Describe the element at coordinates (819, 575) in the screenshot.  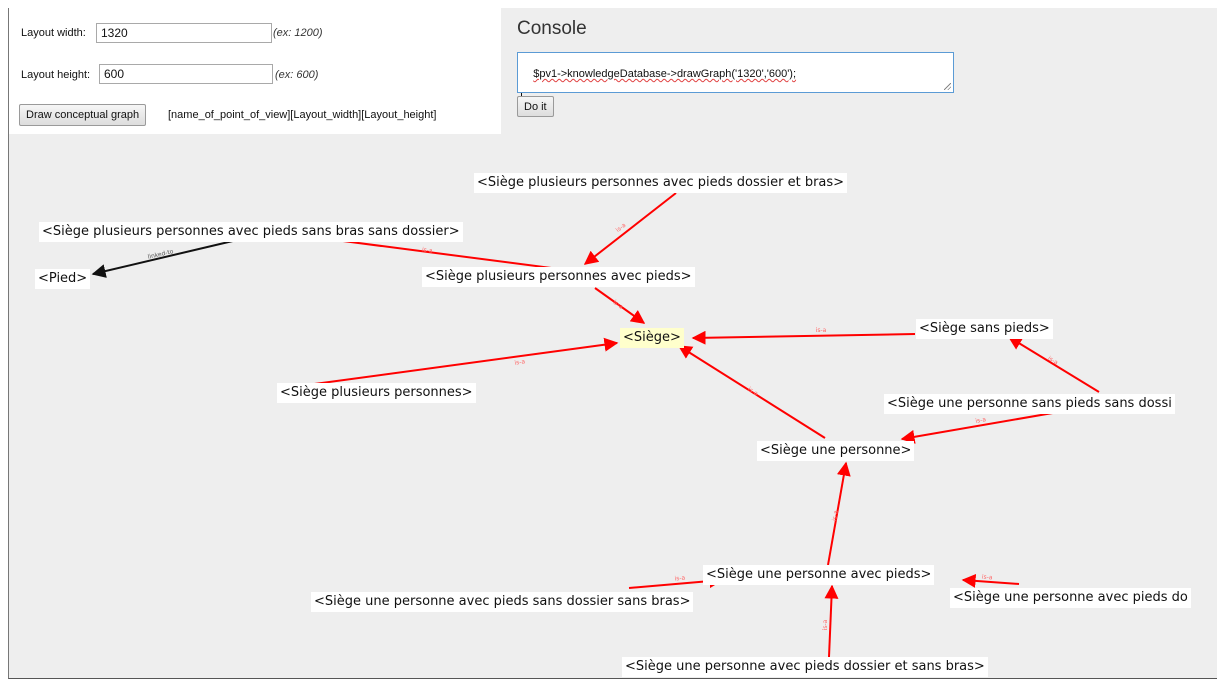
I see `node-siege-une-pieds: <Siège une personne avec pieds>` at that location.